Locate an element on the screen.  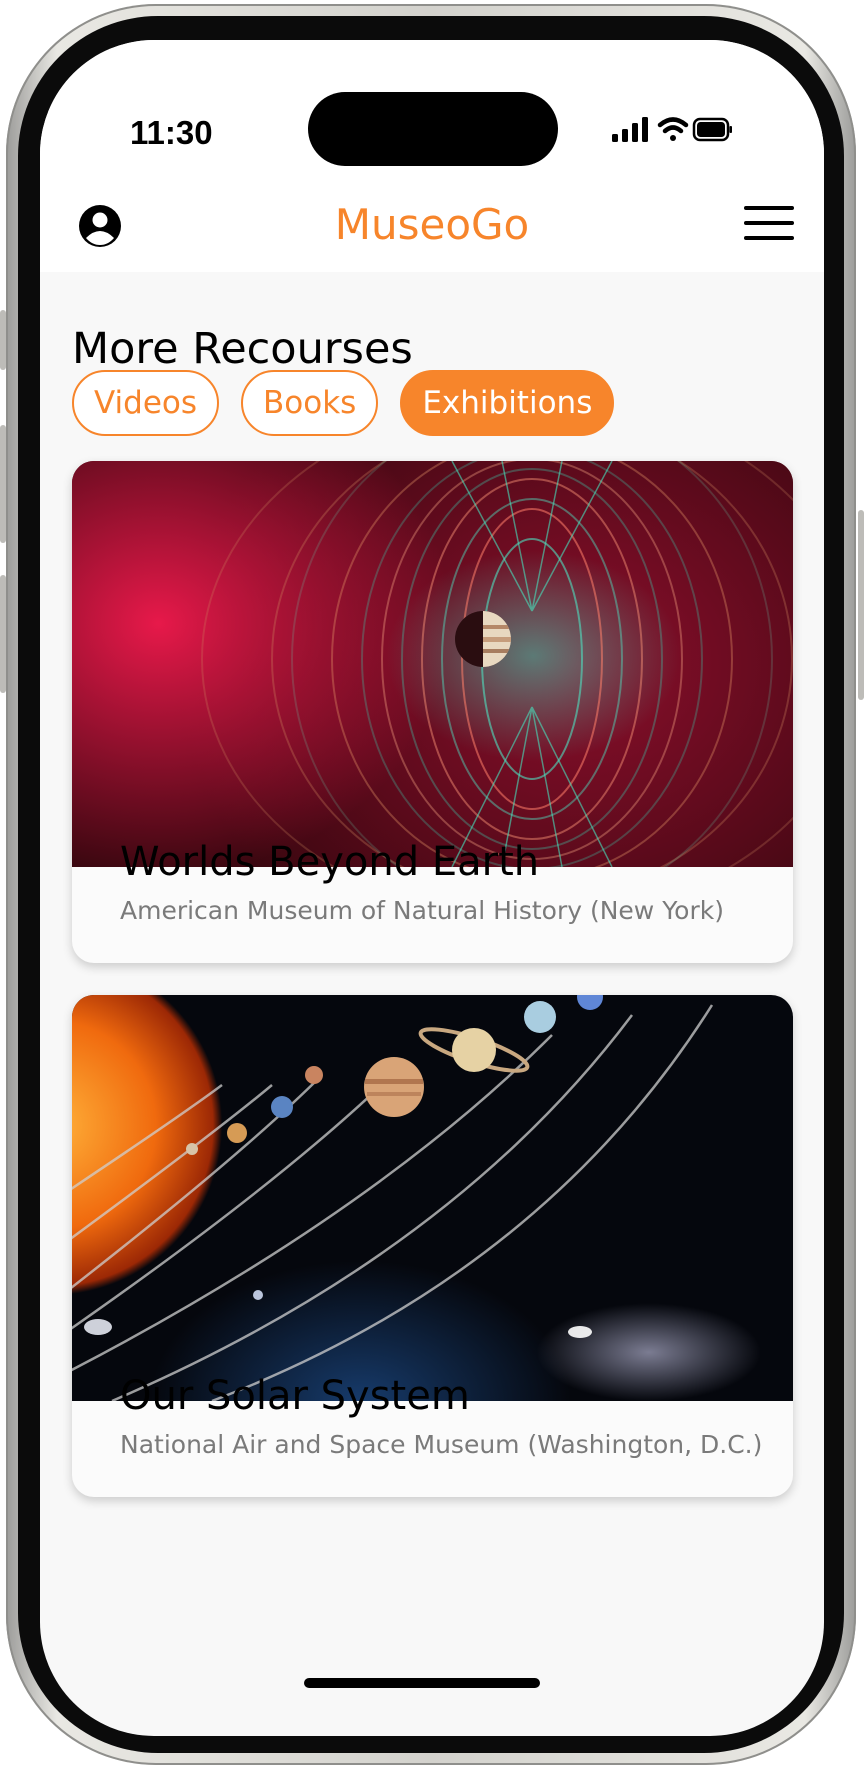
status-time: 11:30 is located at coordinates (171, 132).